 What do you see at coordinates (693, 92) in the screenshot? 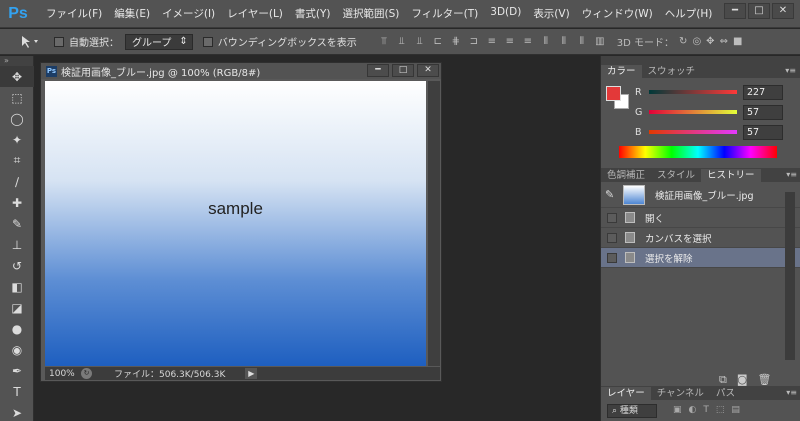
I see `r-slider` at bounding box center [693, 92].